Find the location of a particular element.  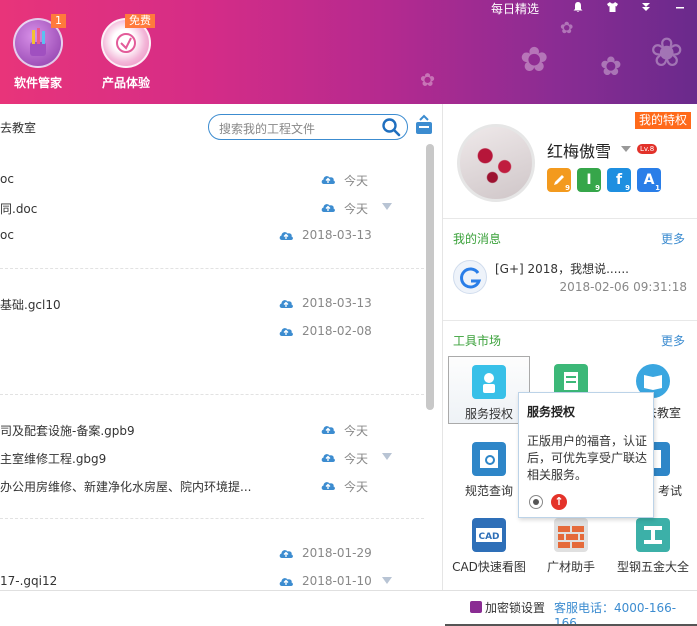

messages-more-link: 更多 is located at coordinates (673, 238).